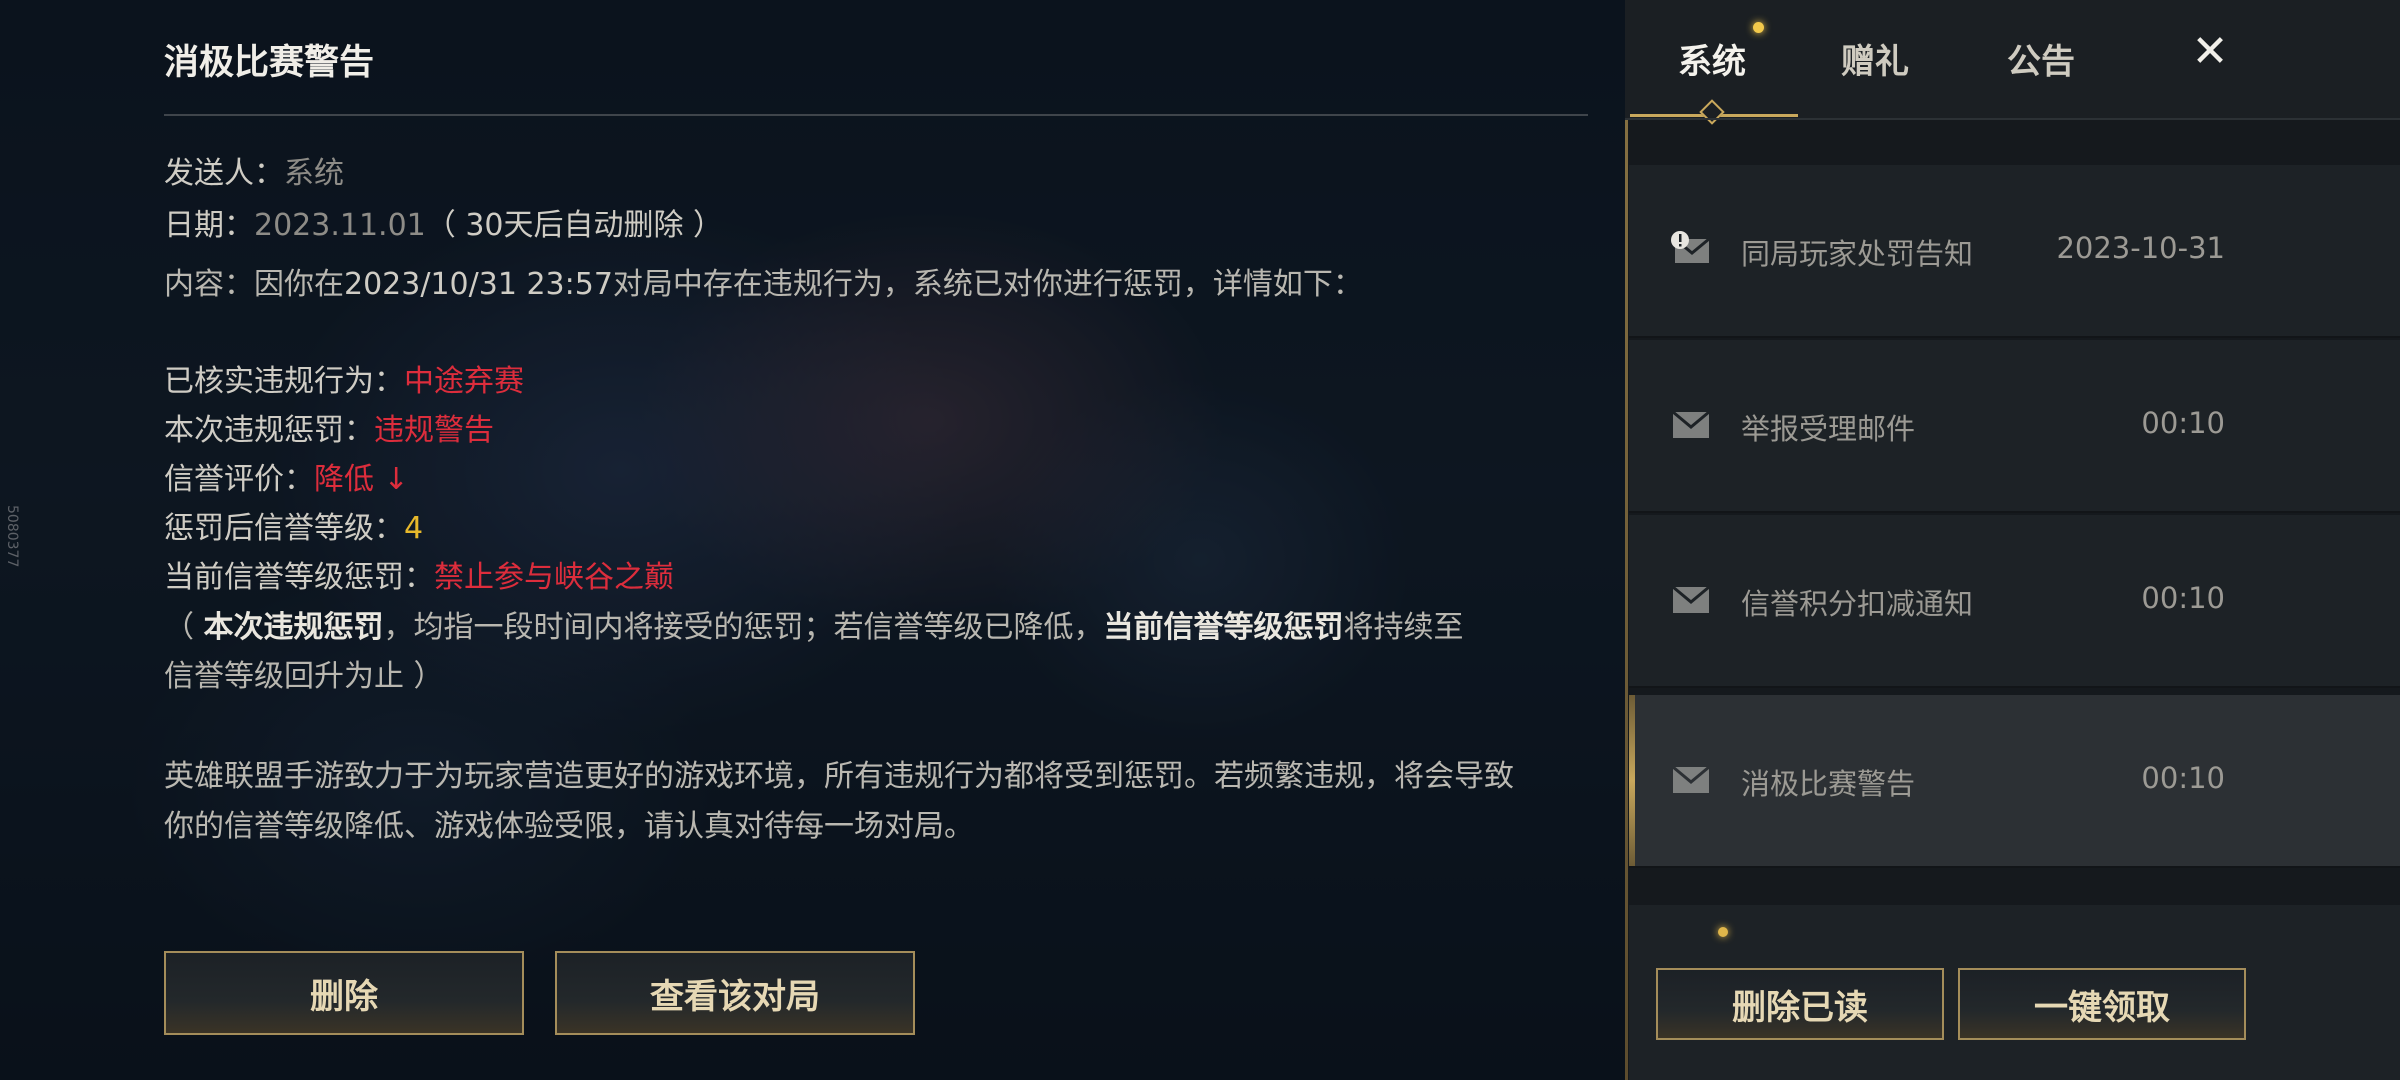 Image resolution: width=2400 pixels, height=1080 pixels. I want to click on penalty-value: 违规警告, so click(434, 430).